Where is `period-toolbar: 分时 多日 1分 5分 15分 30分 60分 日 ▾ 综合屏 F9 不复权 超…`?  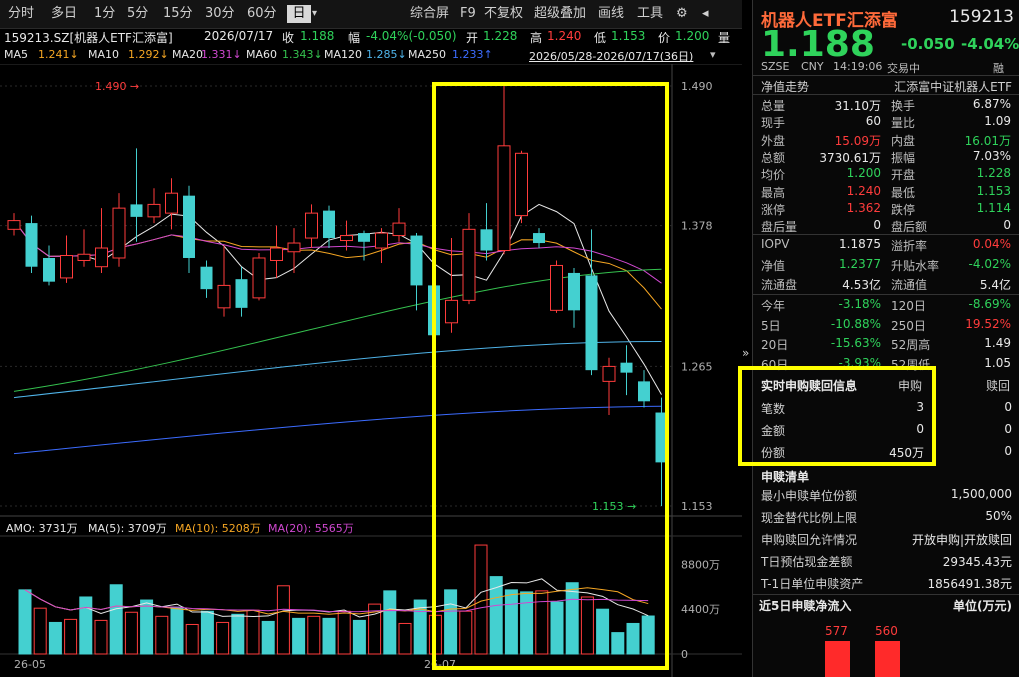 period-toolbar: 分时 多日 1分 5分 15分 30分 60分 日 ▾ 综合屏 F9 不复权 超… is located at coordinates (371, 14).